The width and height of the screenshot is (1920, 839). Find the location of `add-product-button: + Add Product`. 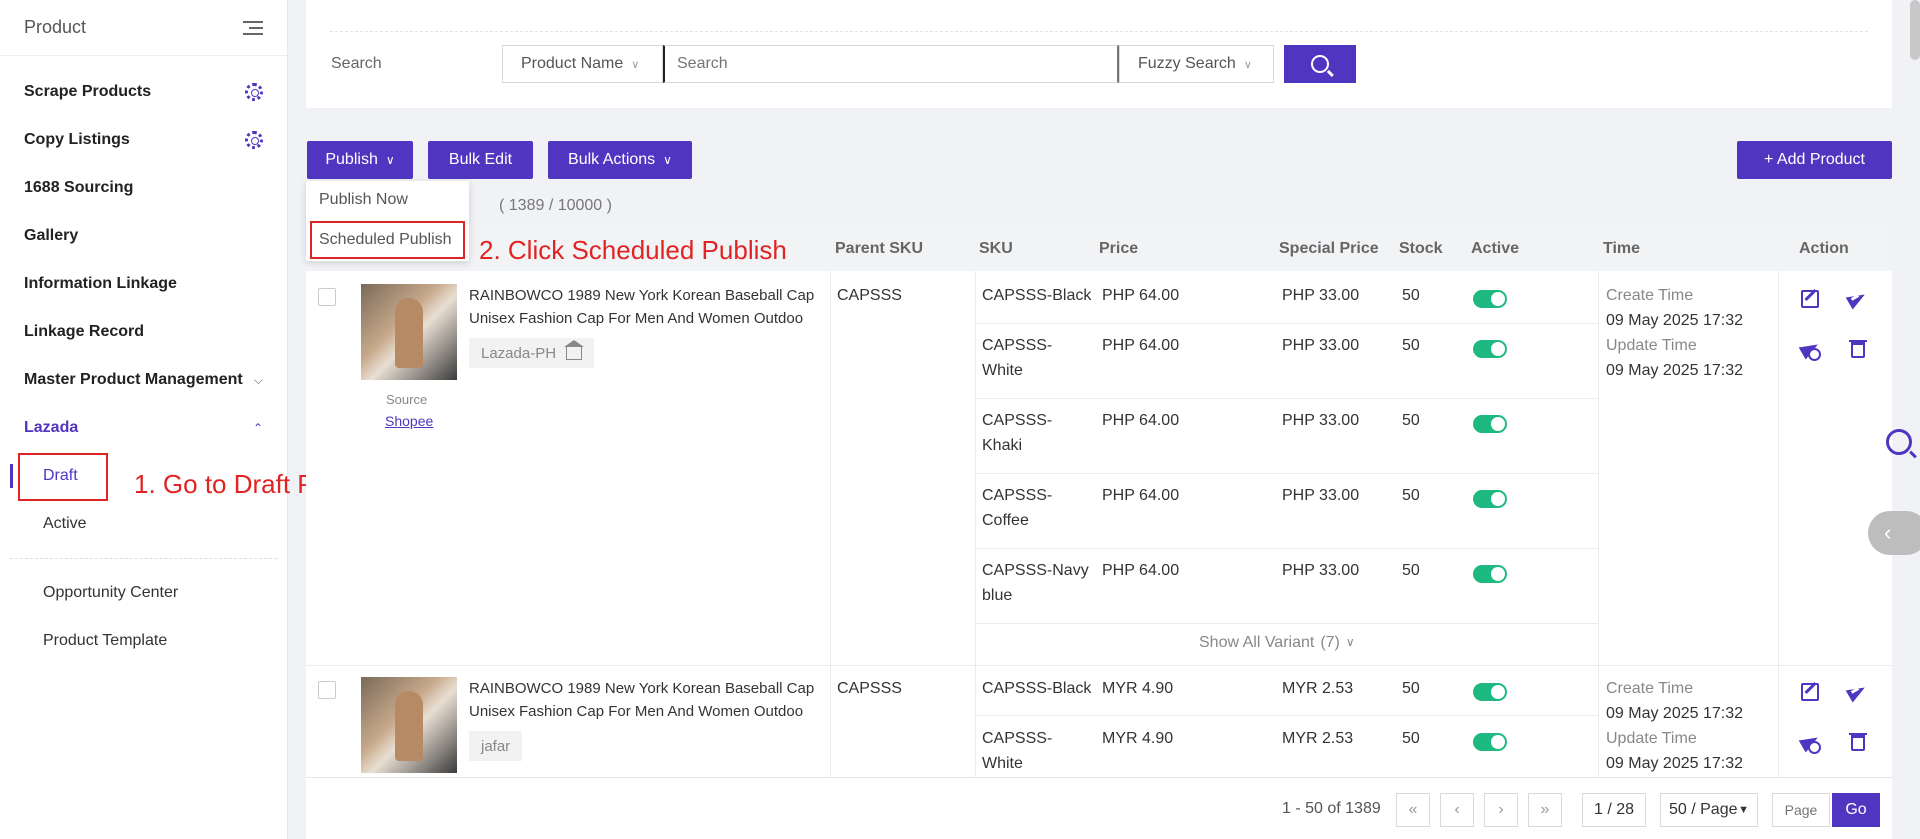

add-product-button: + Add Product is located at coordinates (1814, 160).